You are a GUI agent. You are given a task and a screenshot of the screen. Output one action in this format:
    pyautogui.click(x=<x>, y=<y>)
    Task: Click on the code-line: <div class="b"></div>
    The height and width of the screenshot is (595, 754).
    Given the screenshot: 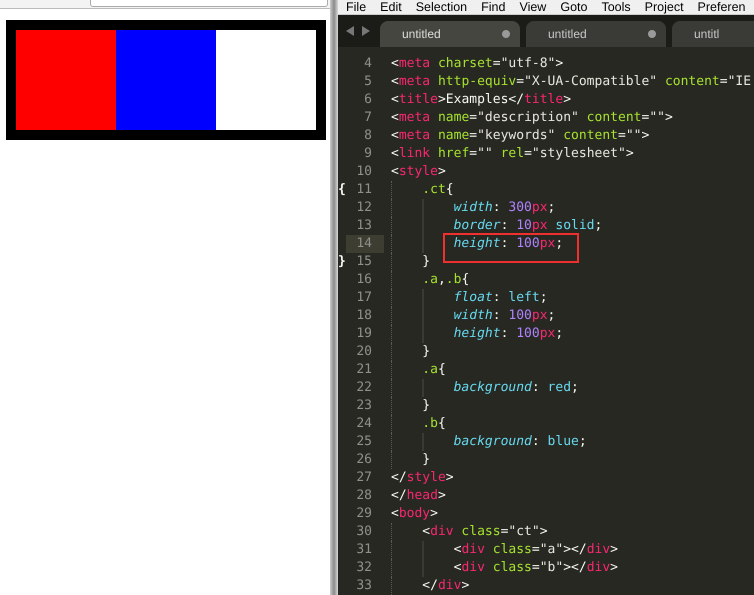 What is the action you would take?
    pyautogui.click(x=501, y=568)
    